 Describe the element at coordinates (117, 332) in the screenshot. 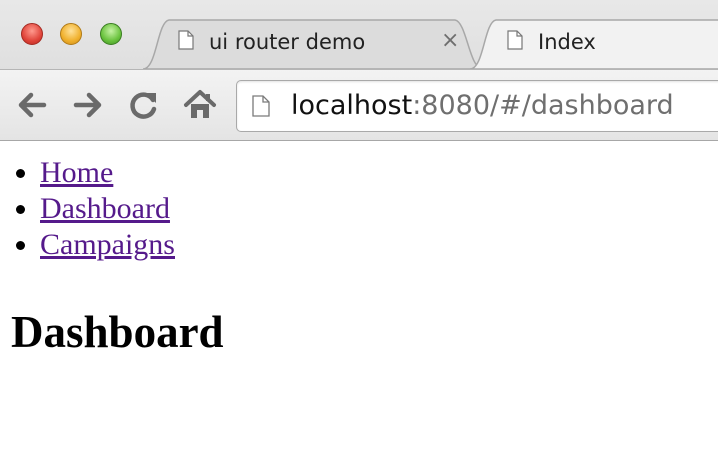

I see `page-title: Dashboard` at that location.